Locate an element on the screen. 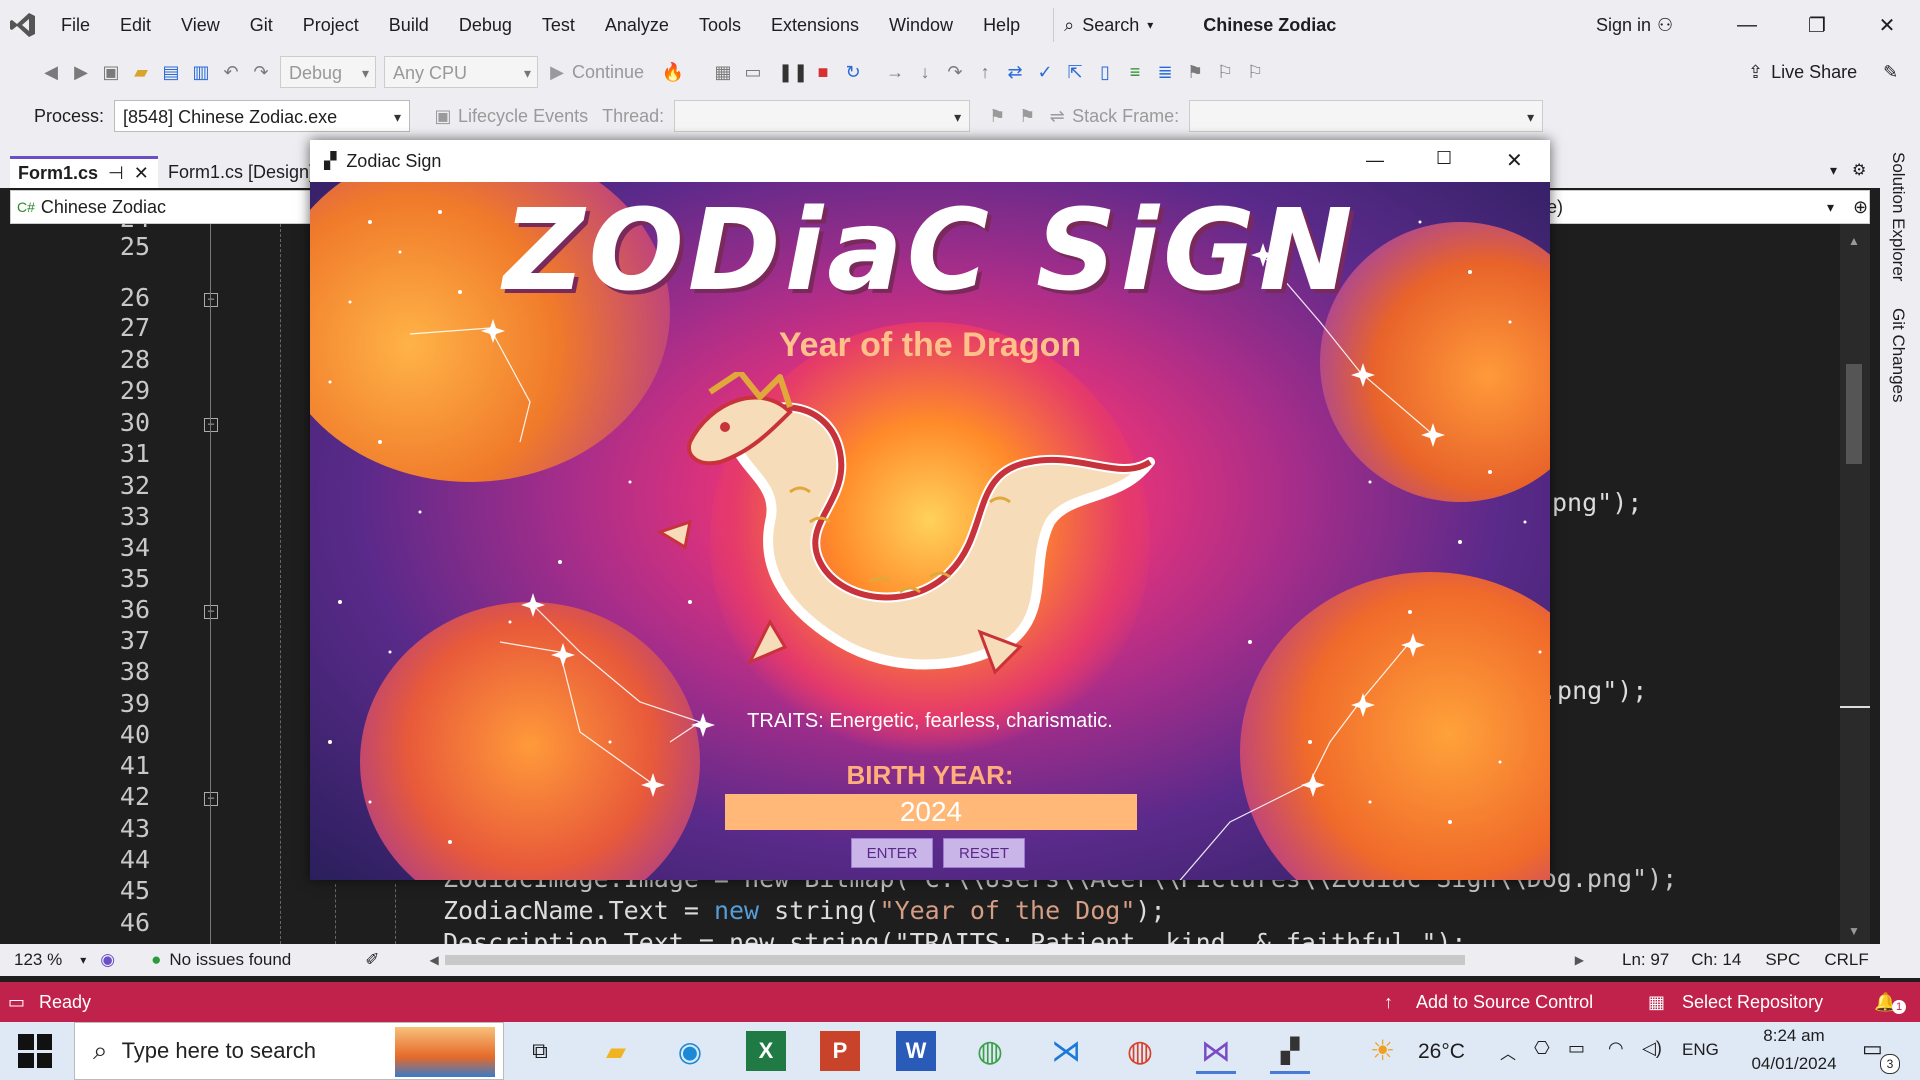  meet-now-icon: ⎔ is located at coordinates (1542, 1048).